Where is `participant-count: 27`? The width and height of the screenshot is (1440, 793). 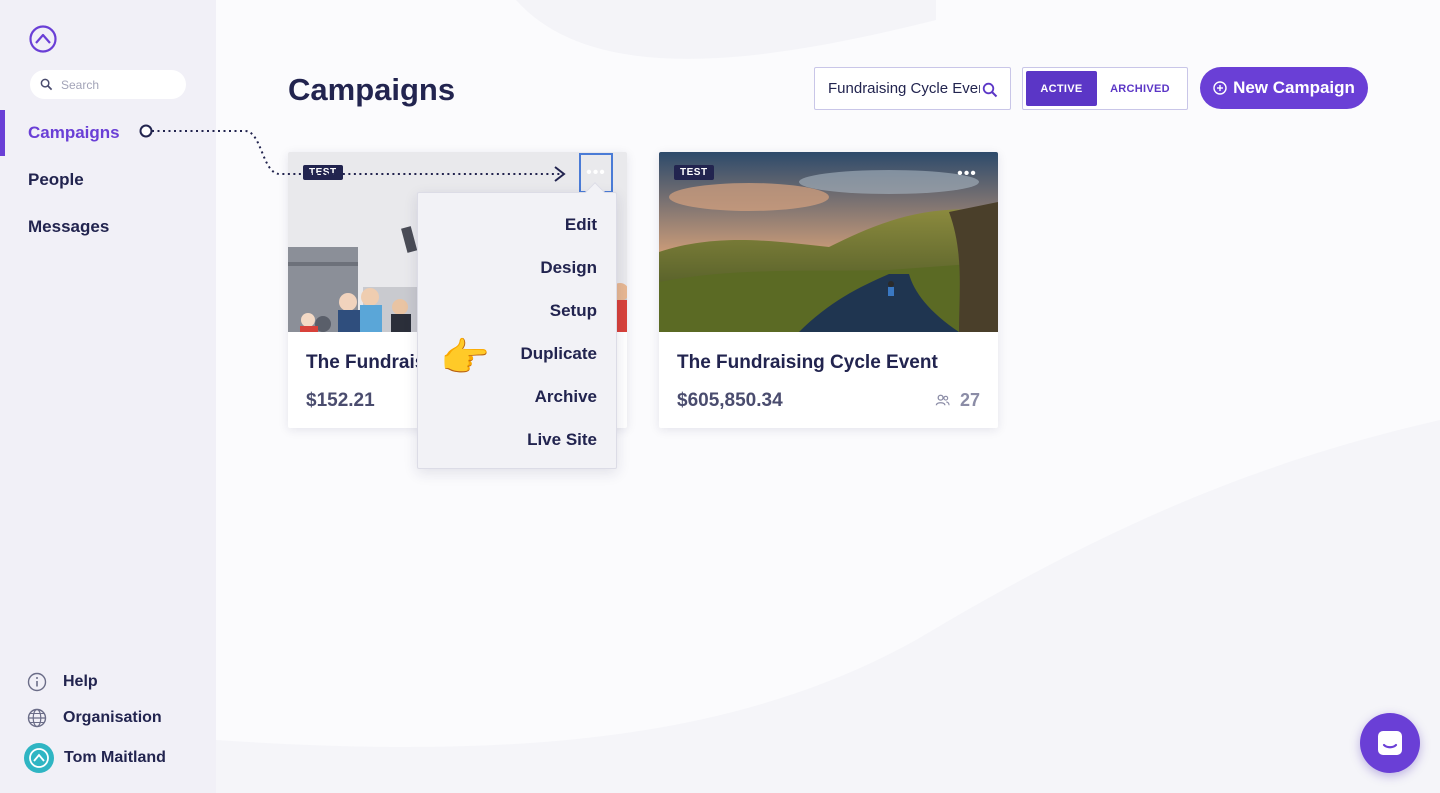
participant-count: 27 is located at coordinates (957, 400).